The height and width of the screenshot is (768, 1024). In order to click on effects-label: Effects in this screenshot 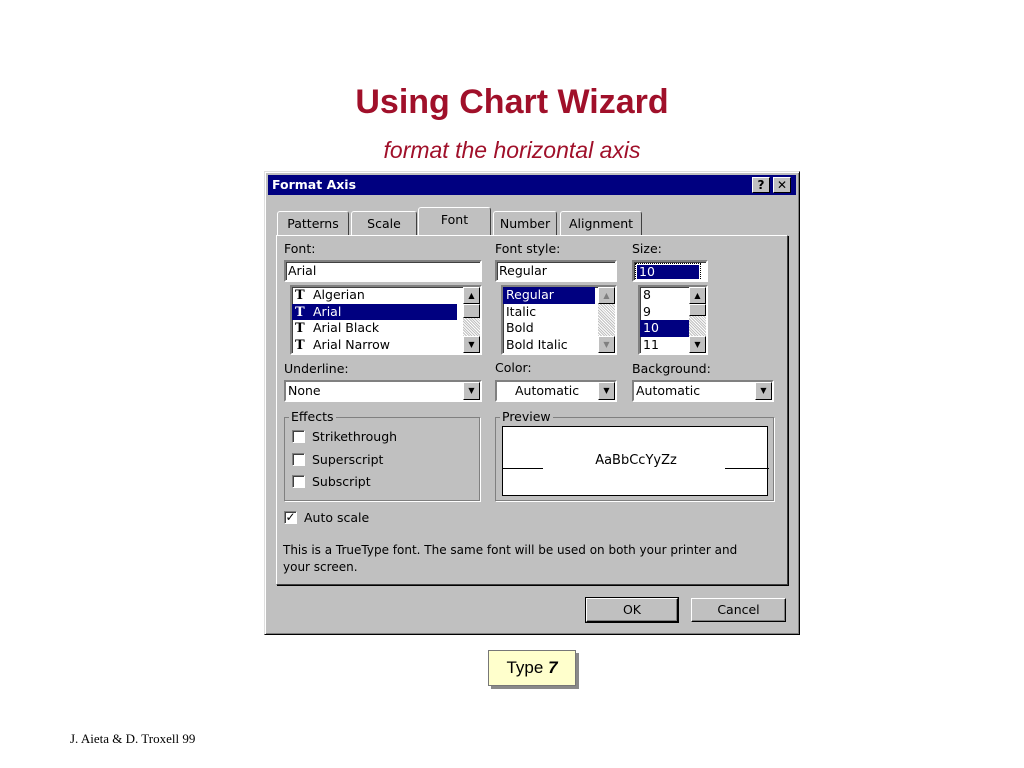, I will do `click(312, 416)`.